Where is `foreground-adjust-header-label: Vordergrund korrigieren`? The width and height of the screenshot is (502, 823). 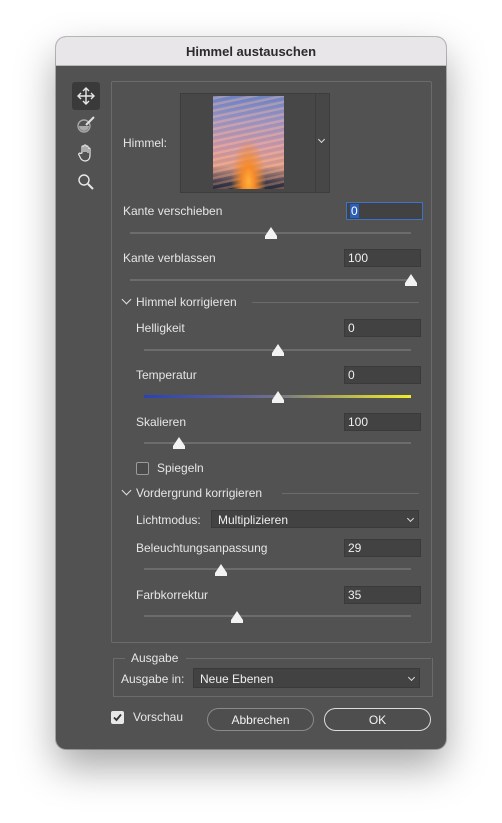 foreground-adjust-header-label: Vordergrund korrigieren is located at coordinates (199, 493).